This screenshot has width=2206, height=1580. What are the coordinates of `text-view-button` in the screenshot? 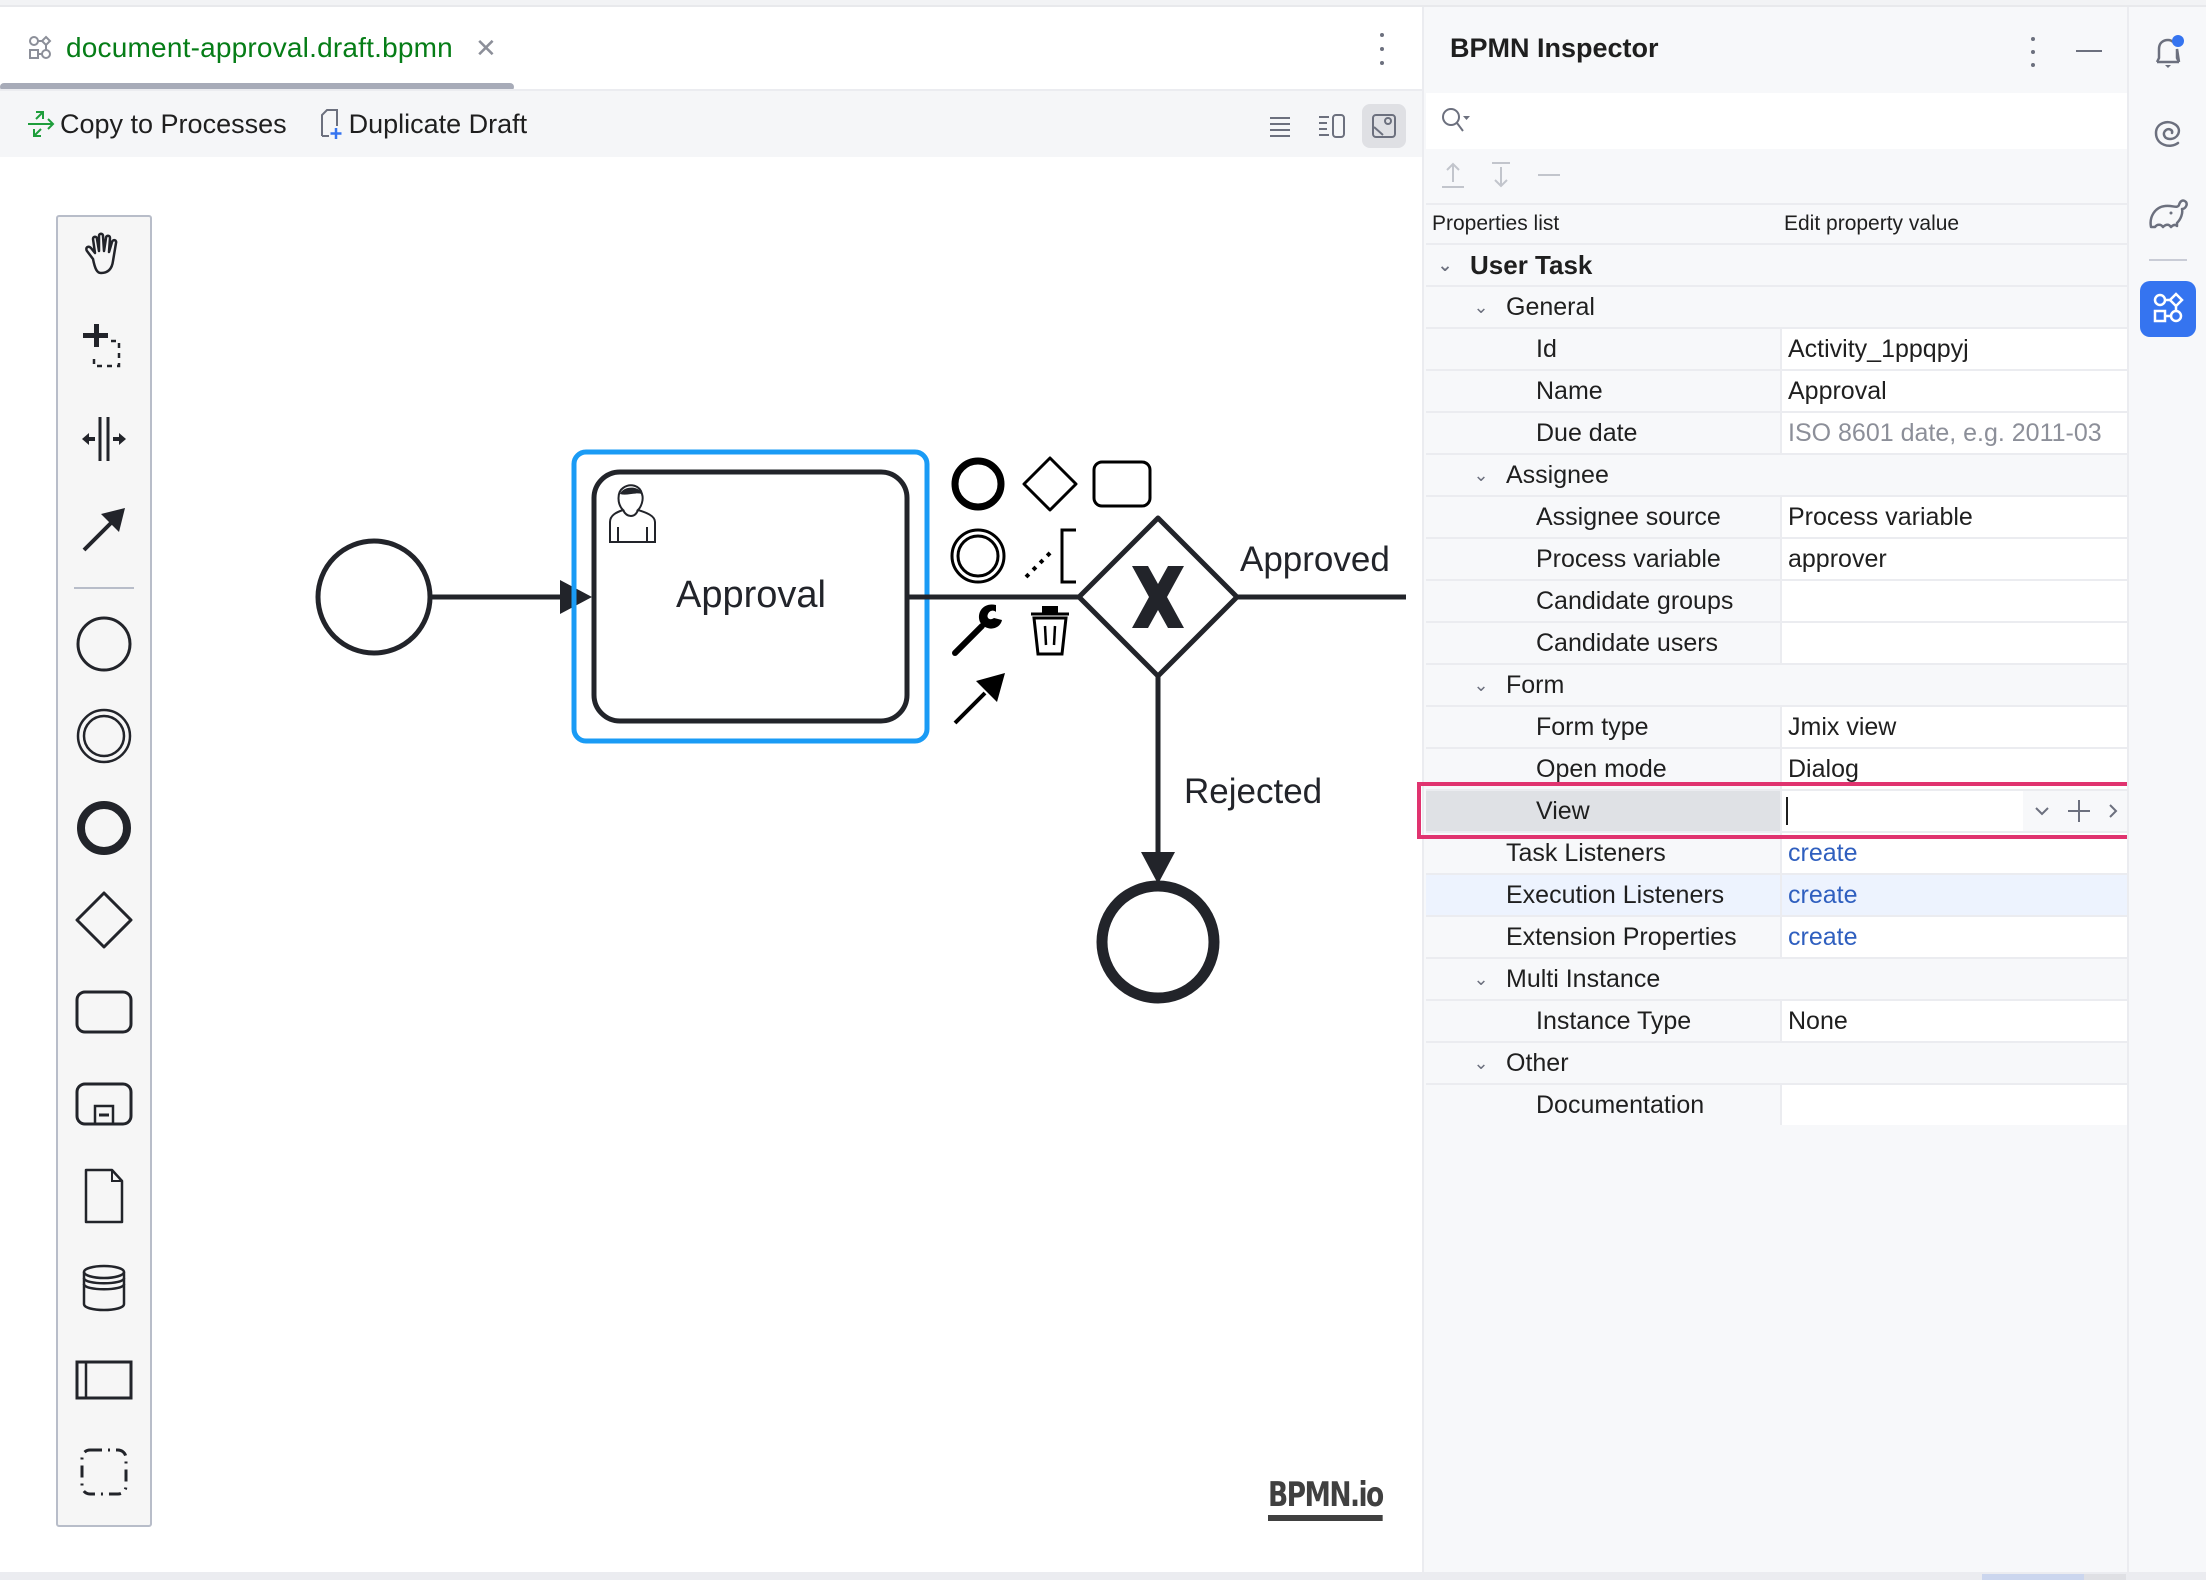 It's located at (1280, 126).